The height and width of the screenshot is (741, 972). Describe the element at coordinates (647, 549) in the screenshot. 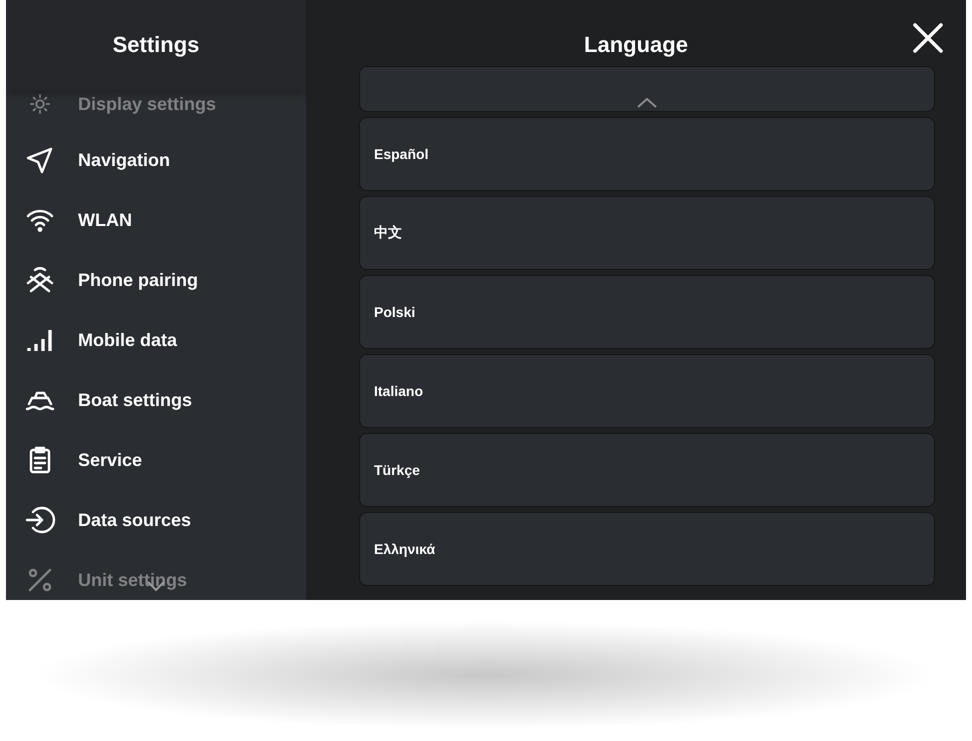

I see `language-option: Ελληνικά` at that location.